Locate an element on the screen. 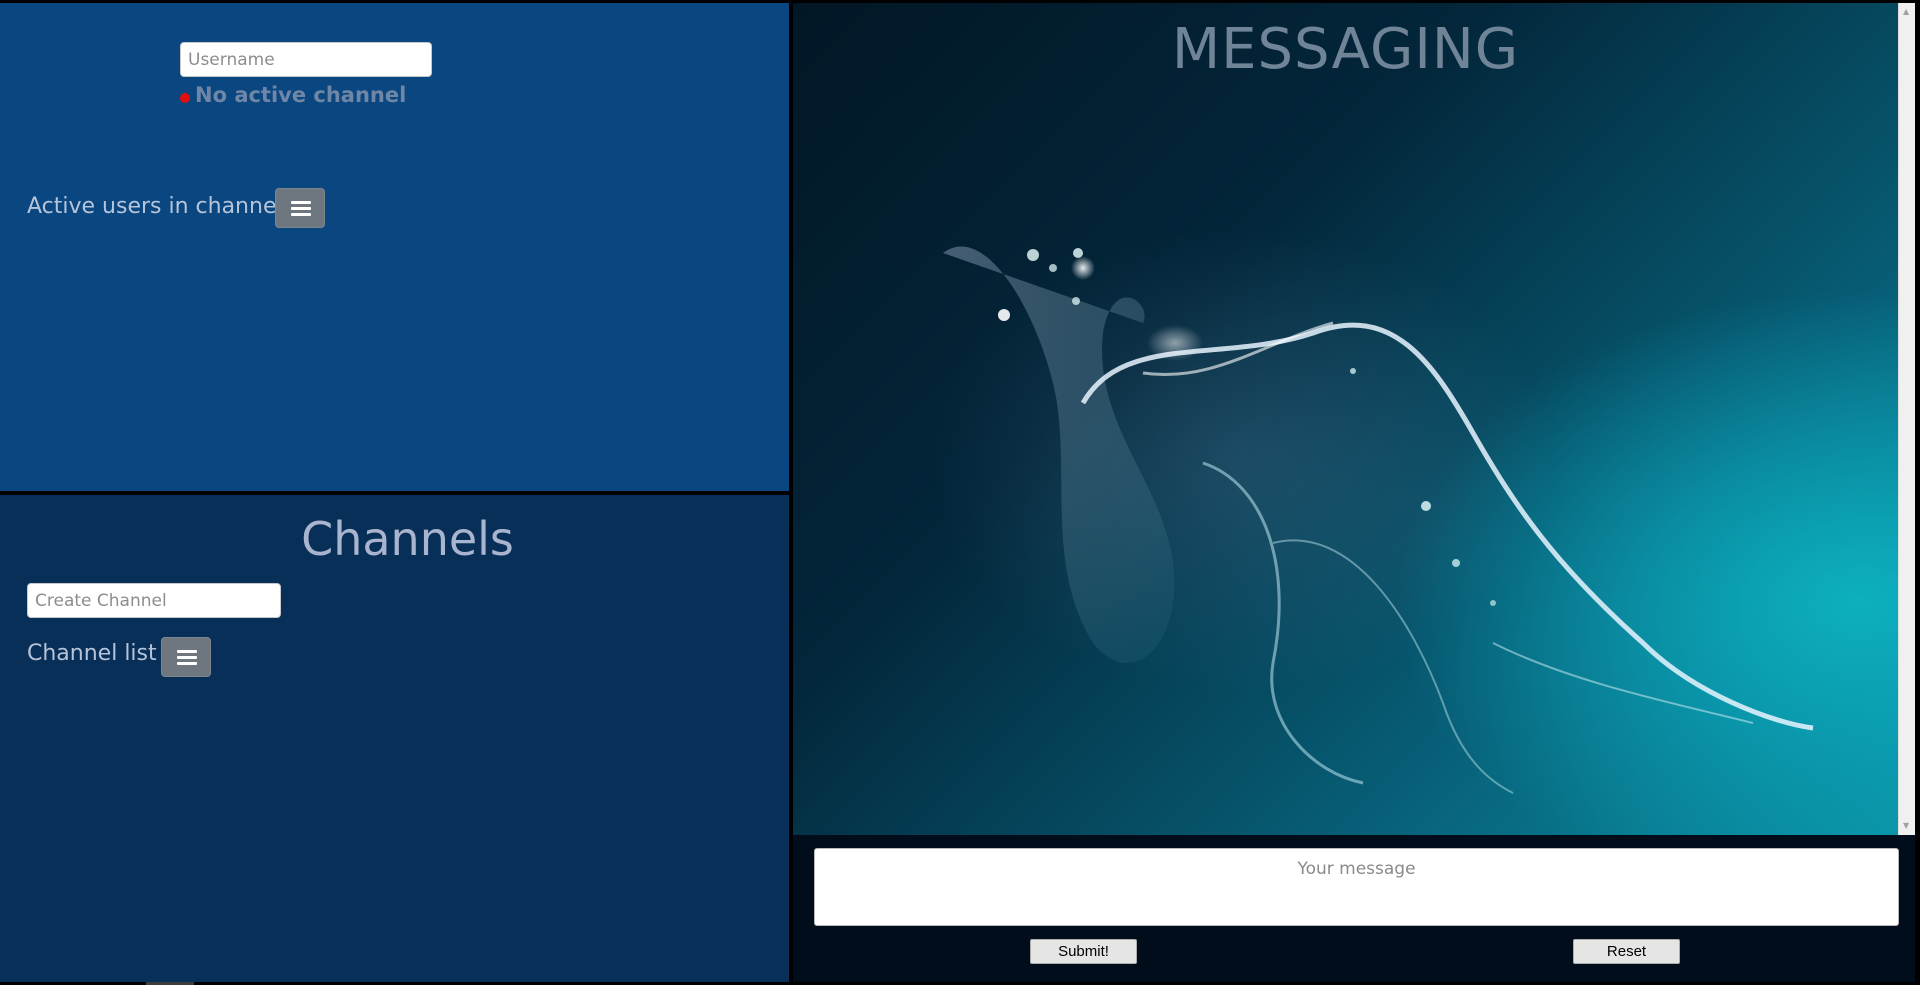 Image resolution: width=1920 pixels, height=985 pixels. messaging-title: MESSAGING is located at coordinates (1345, 49).